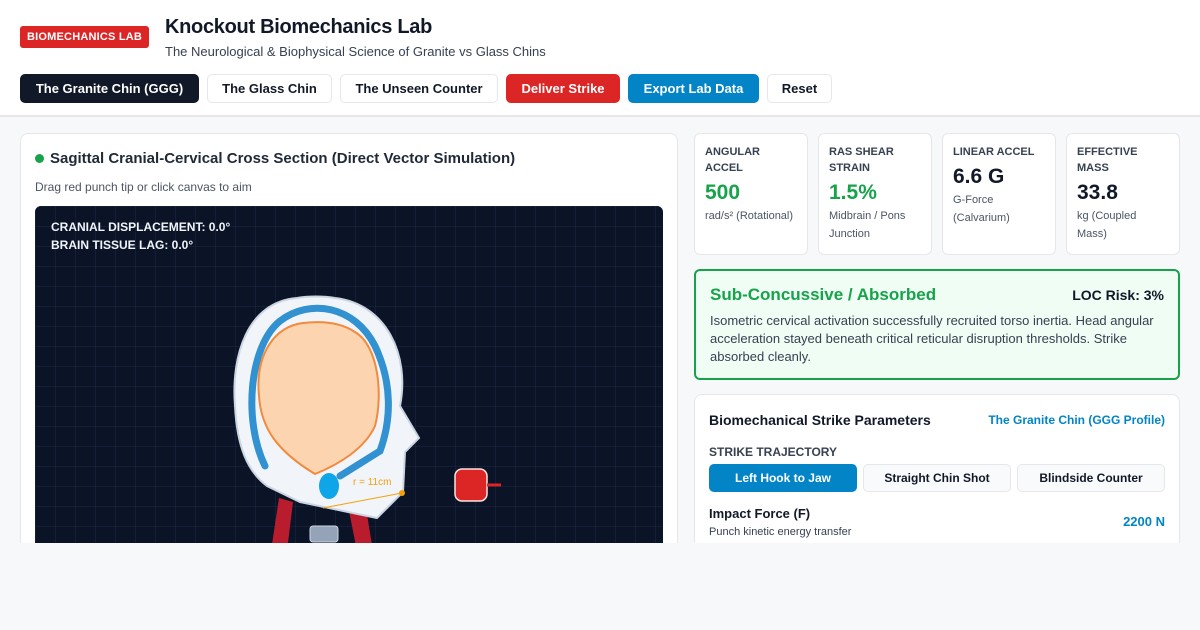 Image resolution: width=1200 pixels, height=630 pixels. What do you see at coordinates (298, 27) in the screenshot?
I see `app-title: Knockout Biomechanics Lab` at bounding box center [298, 27].